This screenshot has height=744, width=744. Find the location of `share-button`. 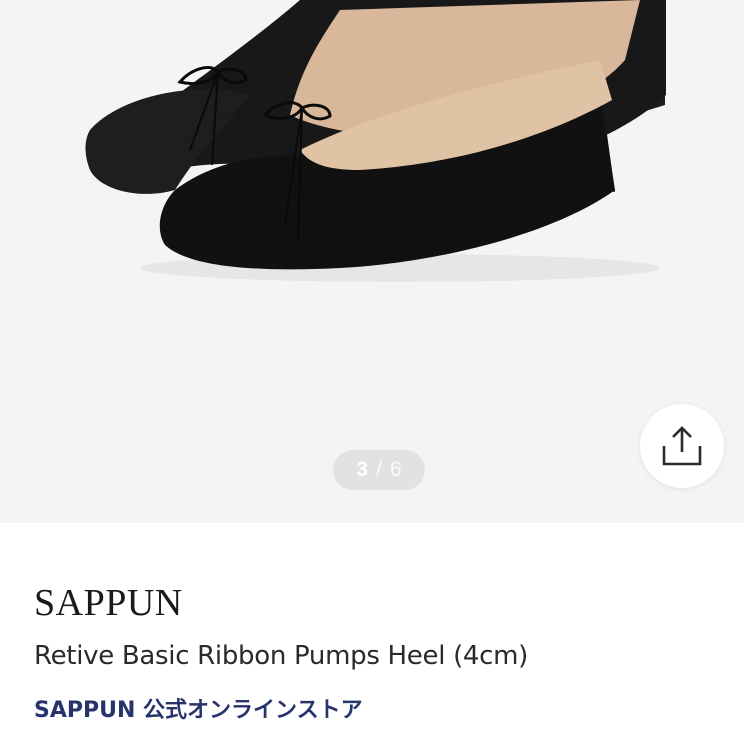

share-button is located at coordinates (682, 446).